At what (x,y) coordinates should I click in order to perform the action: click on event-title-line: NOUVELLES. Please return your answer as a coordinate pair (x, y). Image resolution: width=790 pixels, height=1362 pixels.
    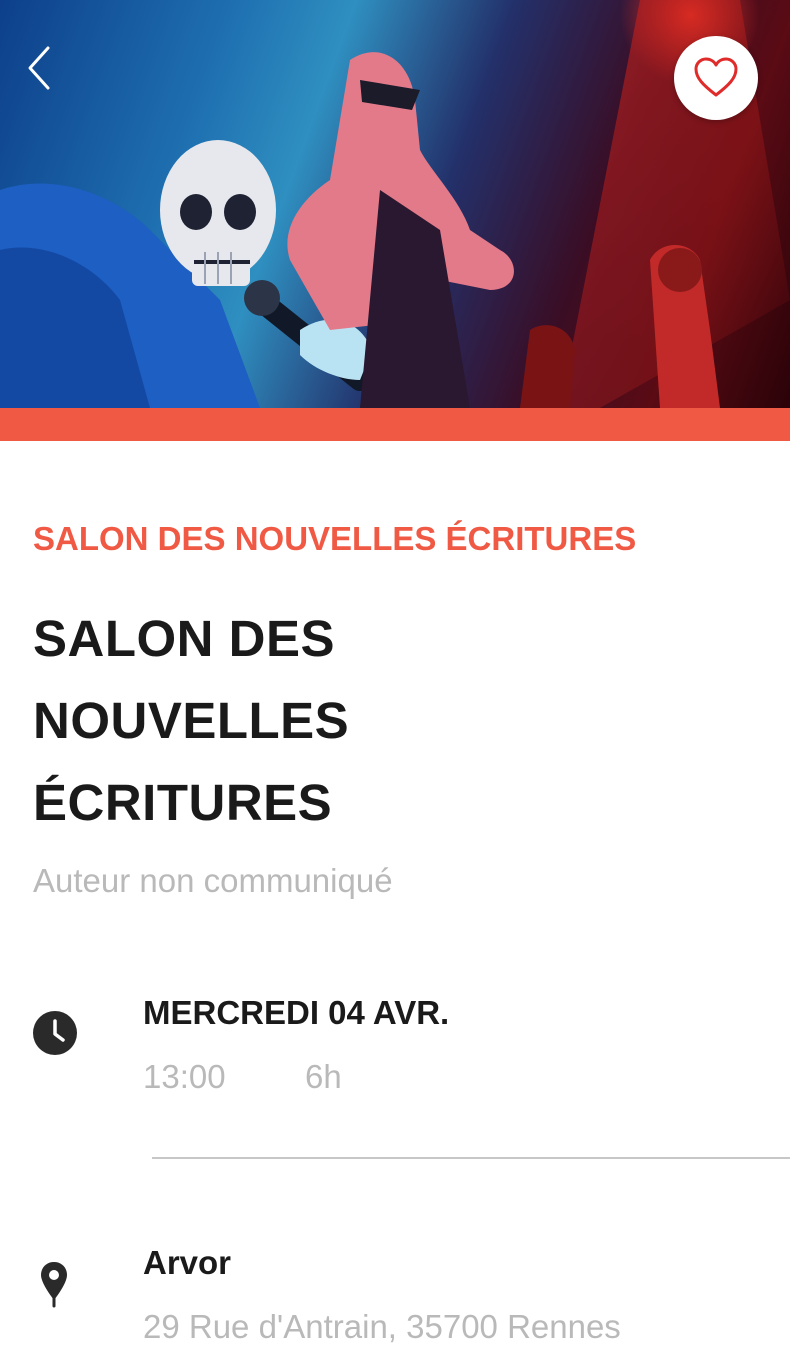
    Looking at the image, I should click on (191, 720).